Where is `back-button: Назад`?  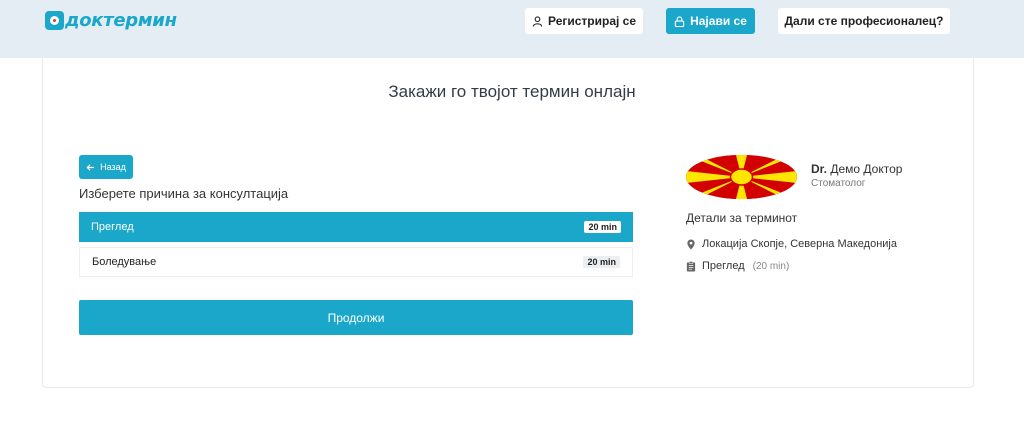
back-button: Назад is located at coordinates (106, 167).